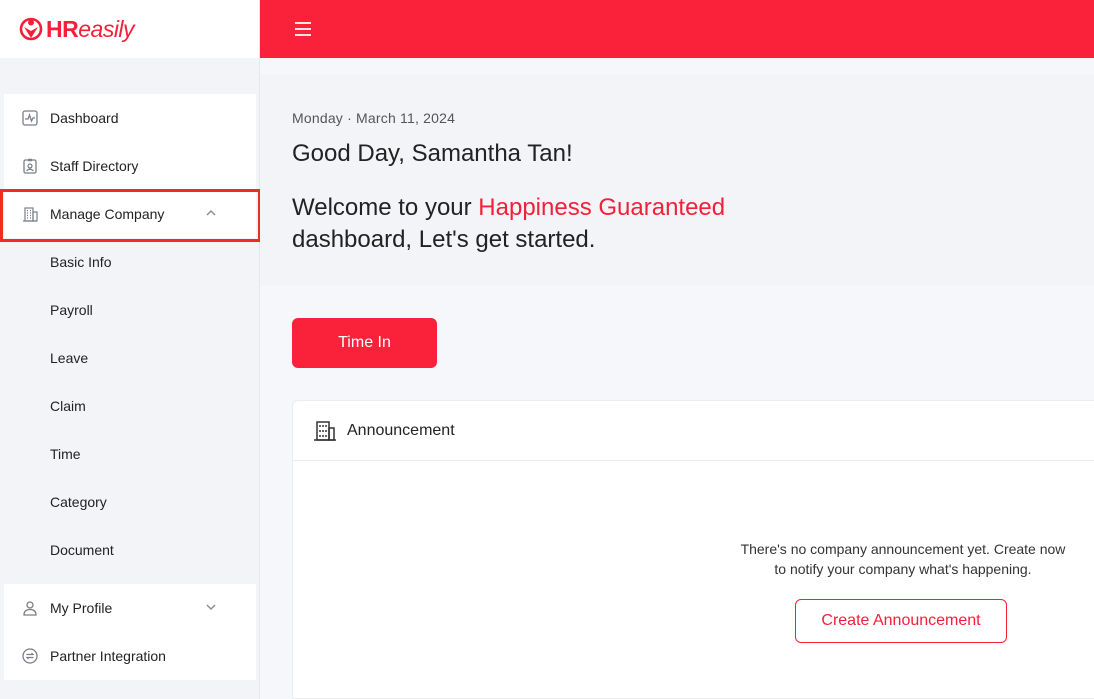  Describe the element at coordinates (374, 118) in the screenshot. I see `current-date: Monday · March 11, 2024` at that location.